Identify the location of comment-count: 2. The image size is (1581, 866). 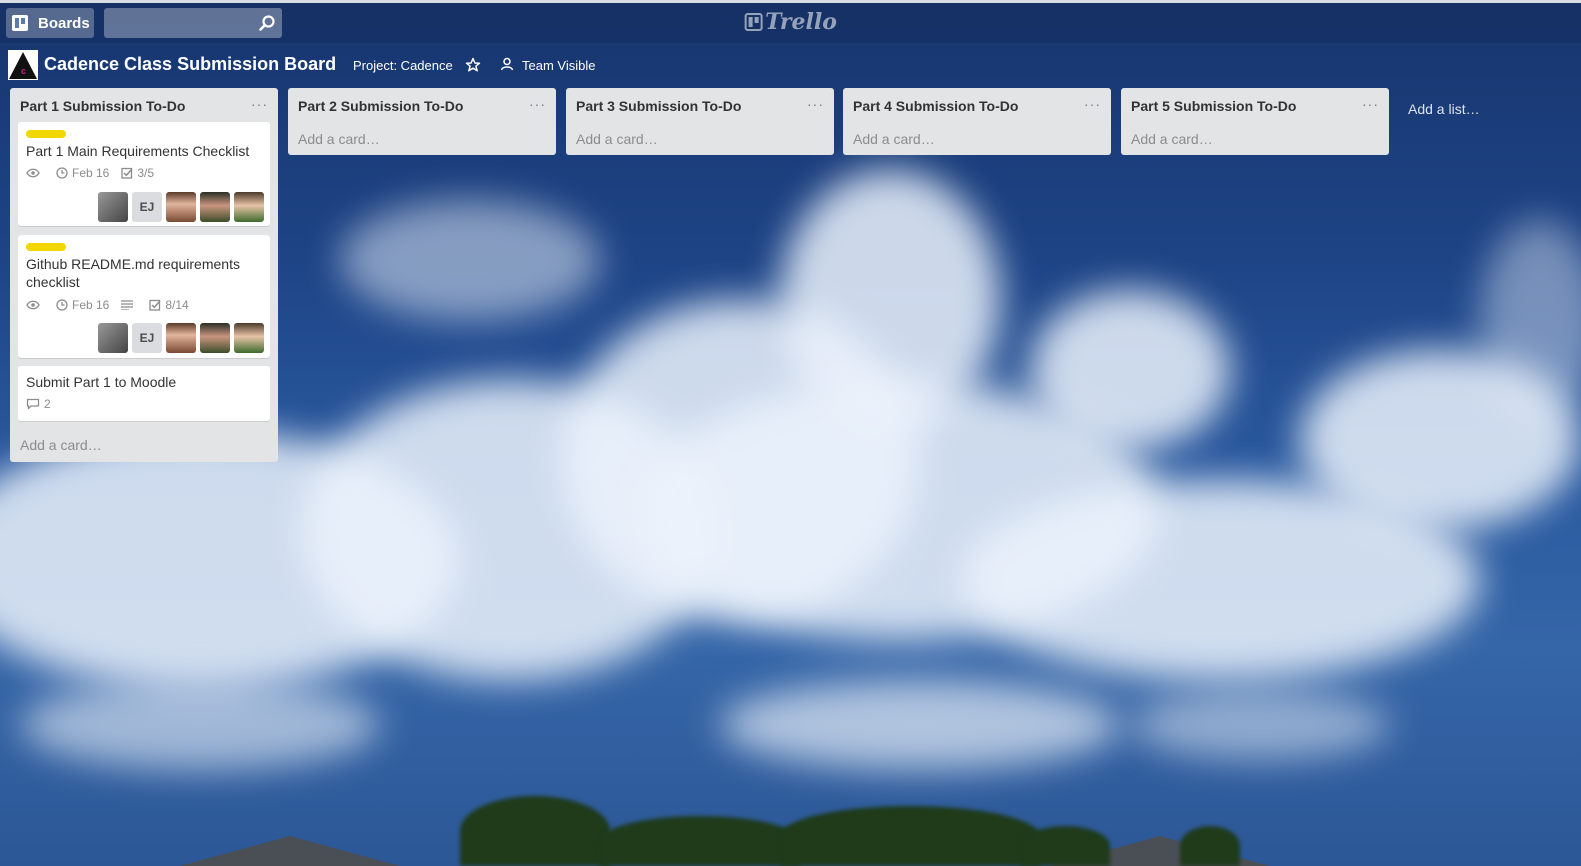
(47, 404).